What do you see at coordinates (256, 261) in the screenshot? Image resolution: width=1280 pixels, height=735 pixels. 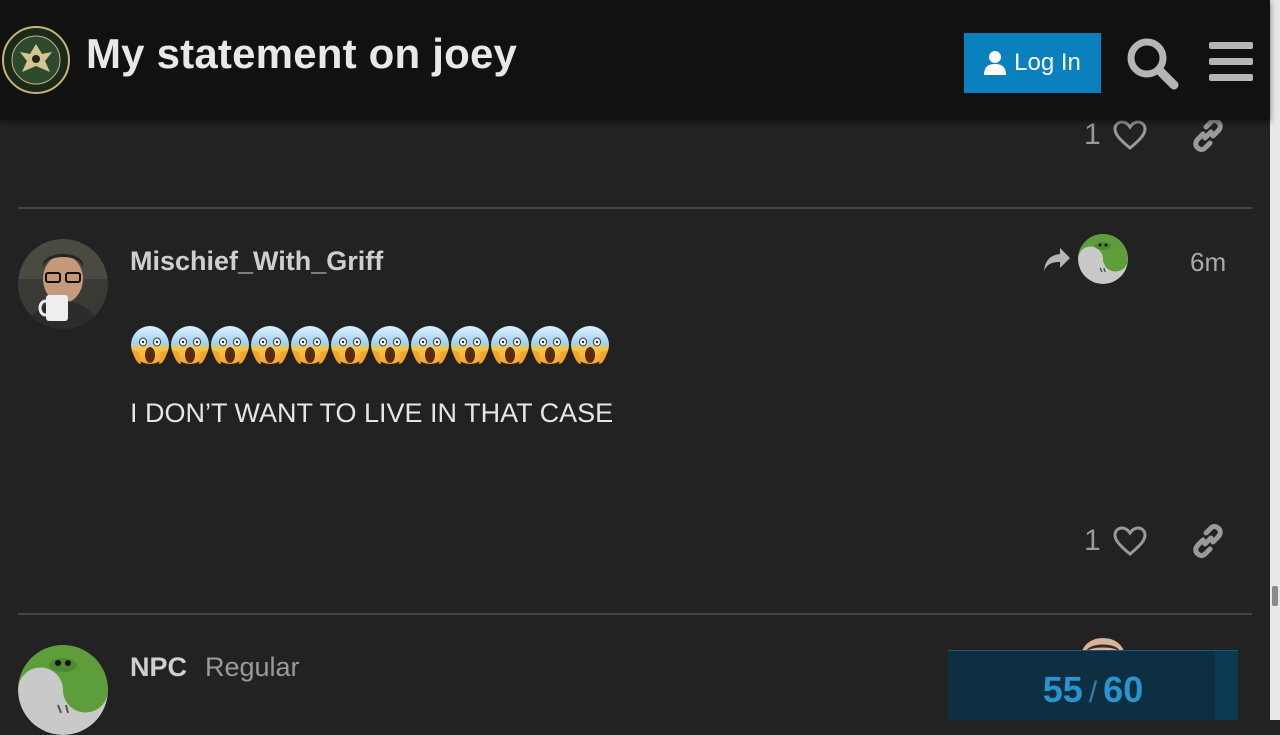 I see `post-username: Mischief_With_Griff` at bounding box center [256, 261].